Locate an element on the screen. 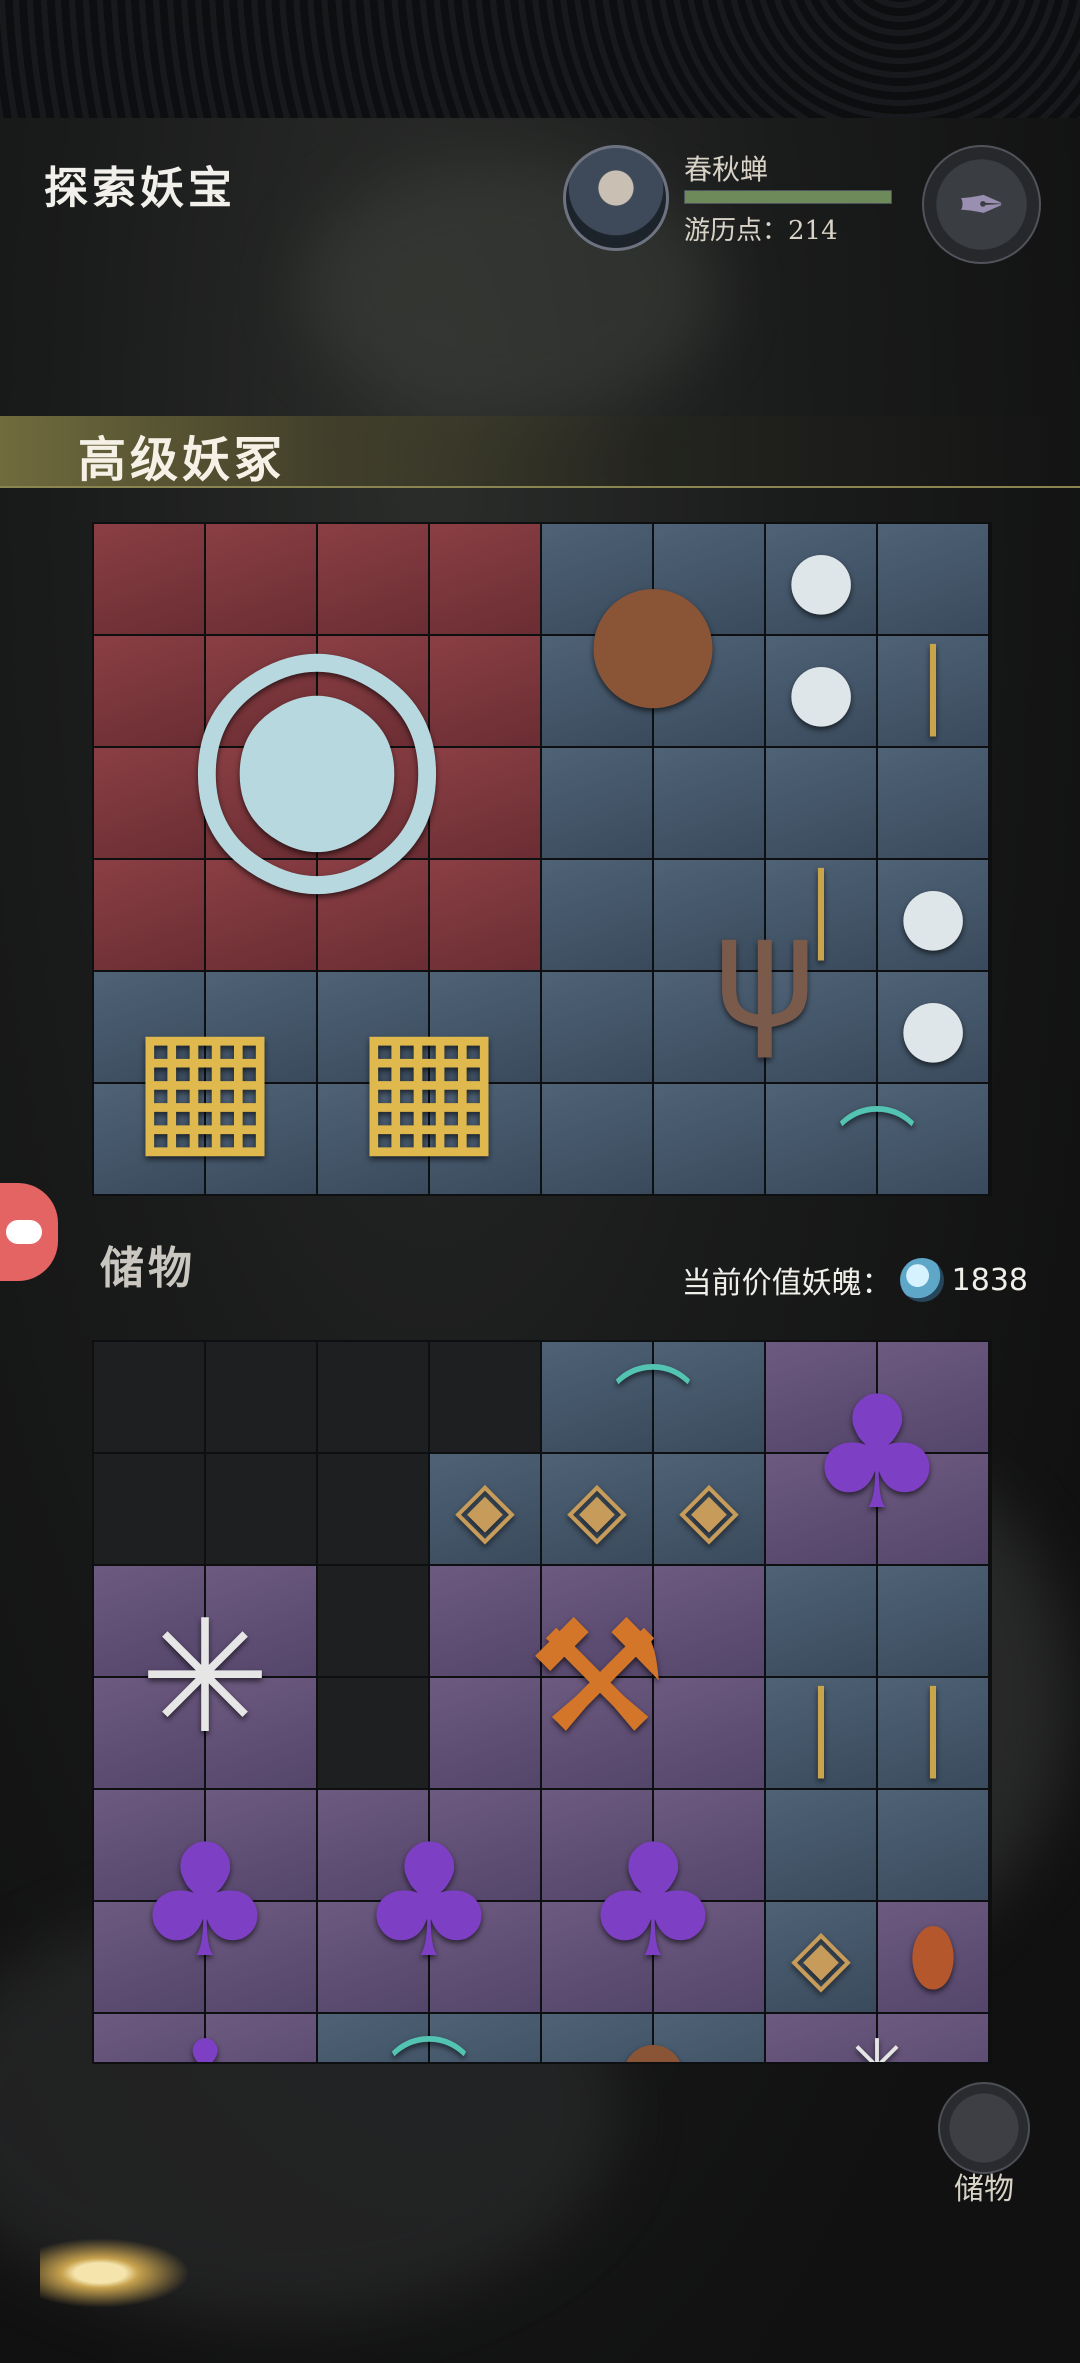  gamepad-icon is located at coordinates (24, 1232).